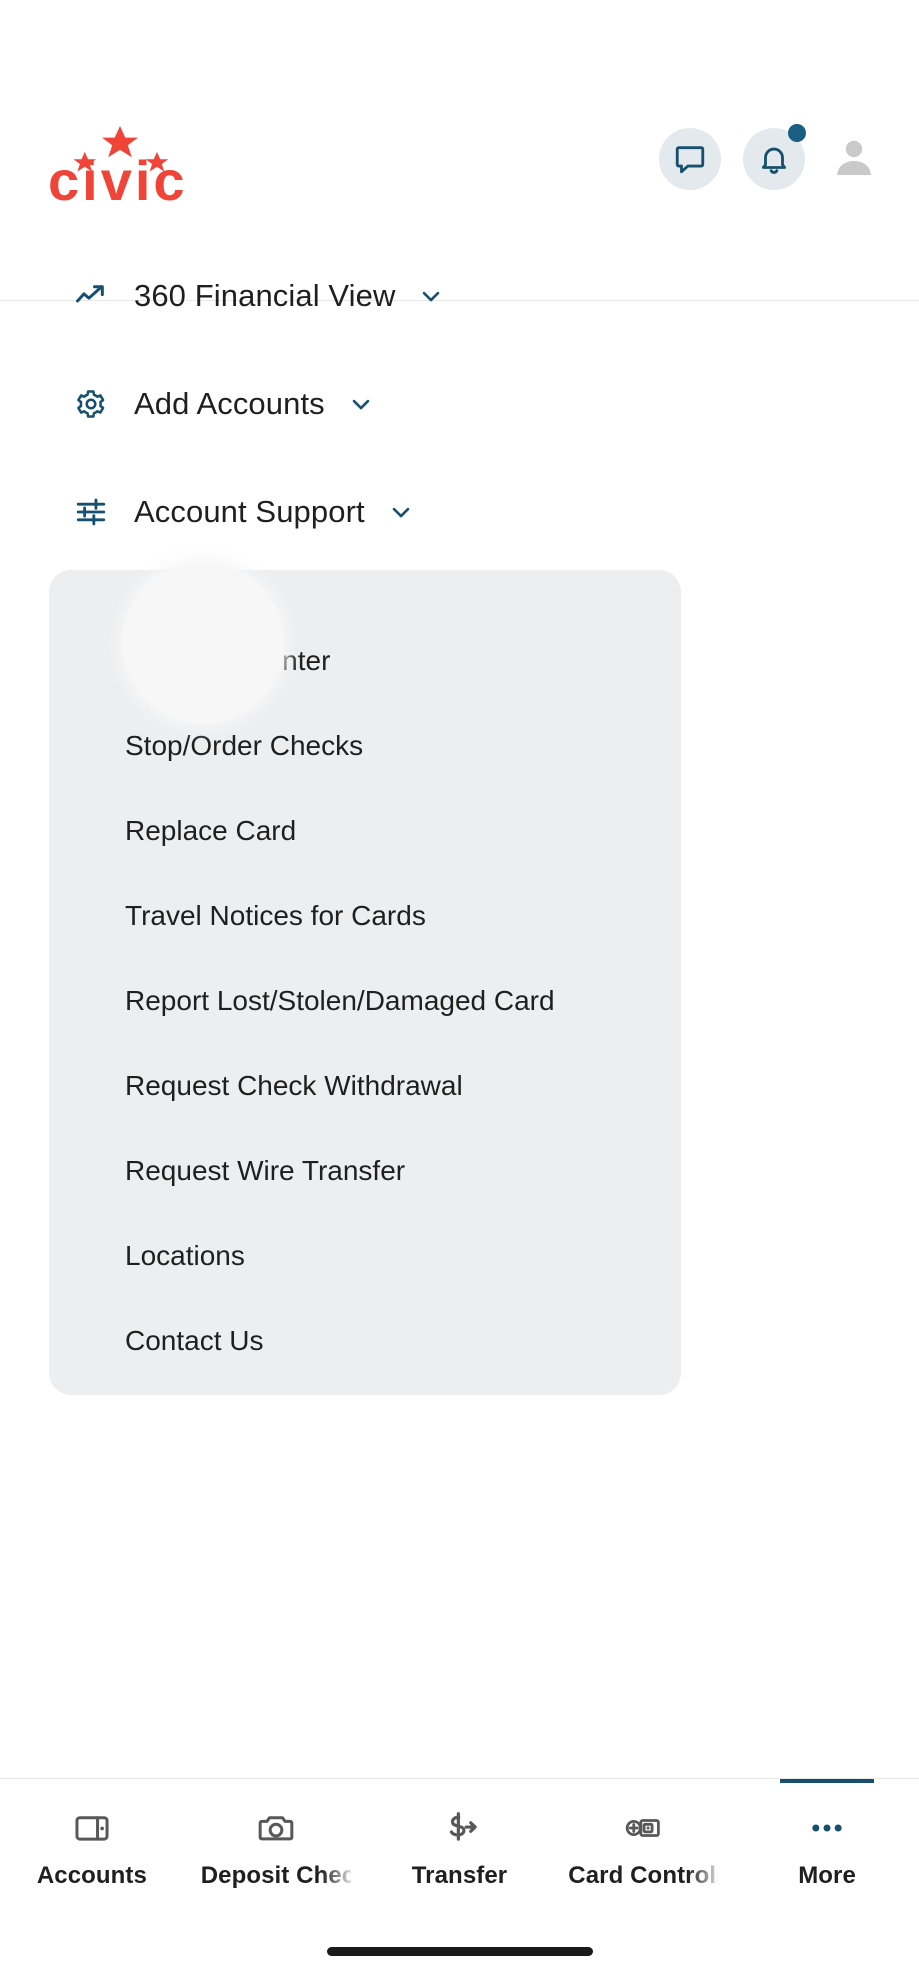 The height and width of the screenshot is (1980, 919). I want to click on nav-item-label: Deposit Check, so click(275, 1875).